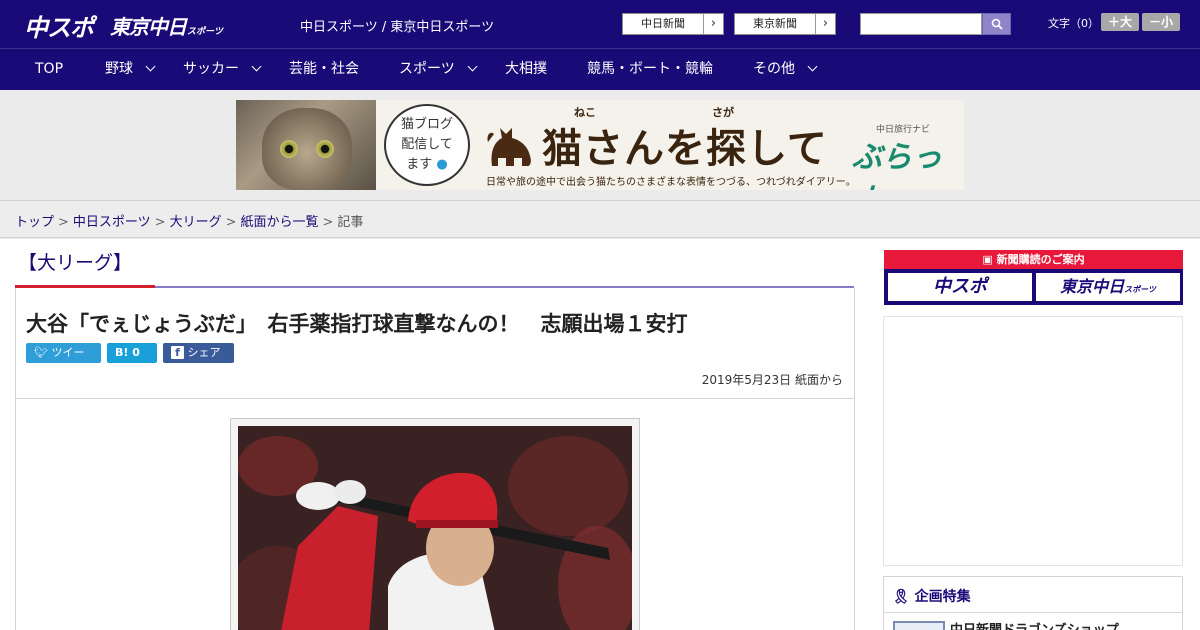 The width and height of the screenshot is (1200, 630). I want to click on nav-item-soccer: サッカー, so click(222, 70).